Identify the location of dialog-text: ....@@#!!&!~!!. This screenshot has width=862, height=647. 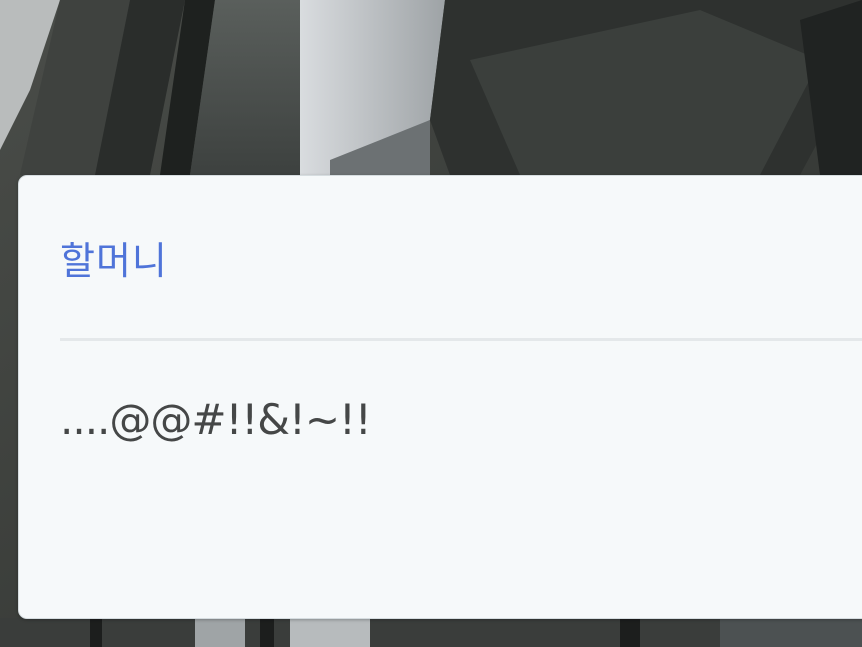
(216, 419).